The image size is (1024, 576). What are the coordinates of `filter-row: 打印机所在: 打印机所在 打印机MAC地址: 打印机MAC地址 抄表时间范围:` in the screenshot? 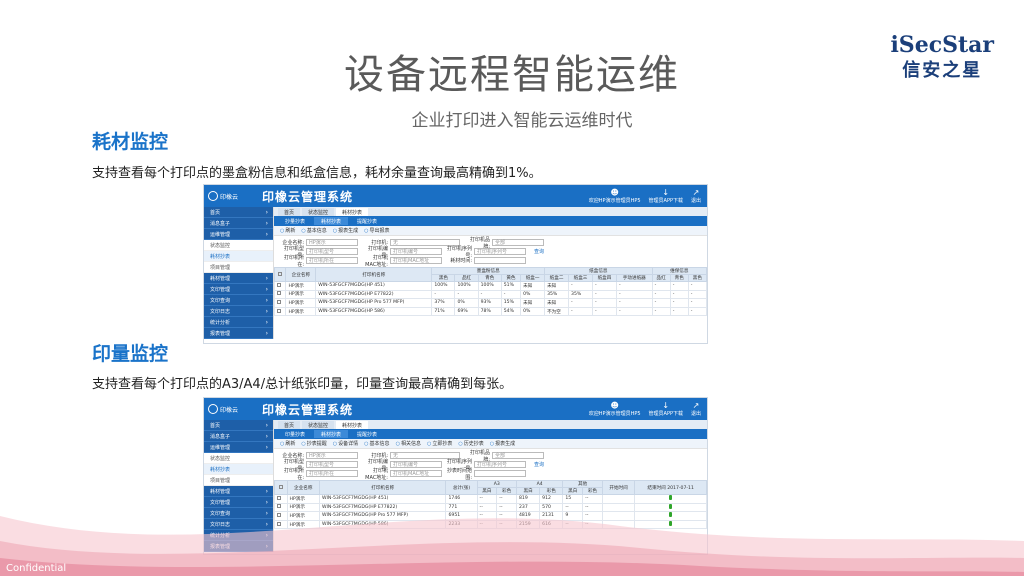 It's located at (490, 474).